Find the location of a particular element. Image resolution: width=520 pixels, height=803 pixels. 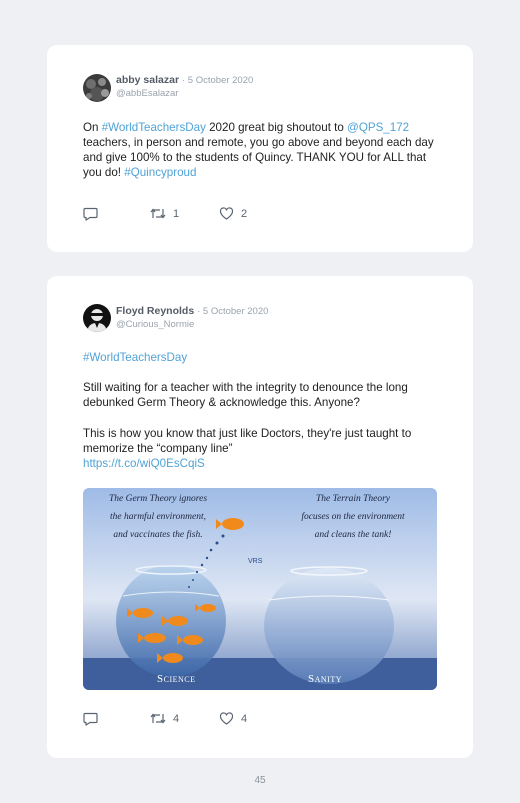

author-handle: @Curious_Normie is located at coordinates (155, 324).